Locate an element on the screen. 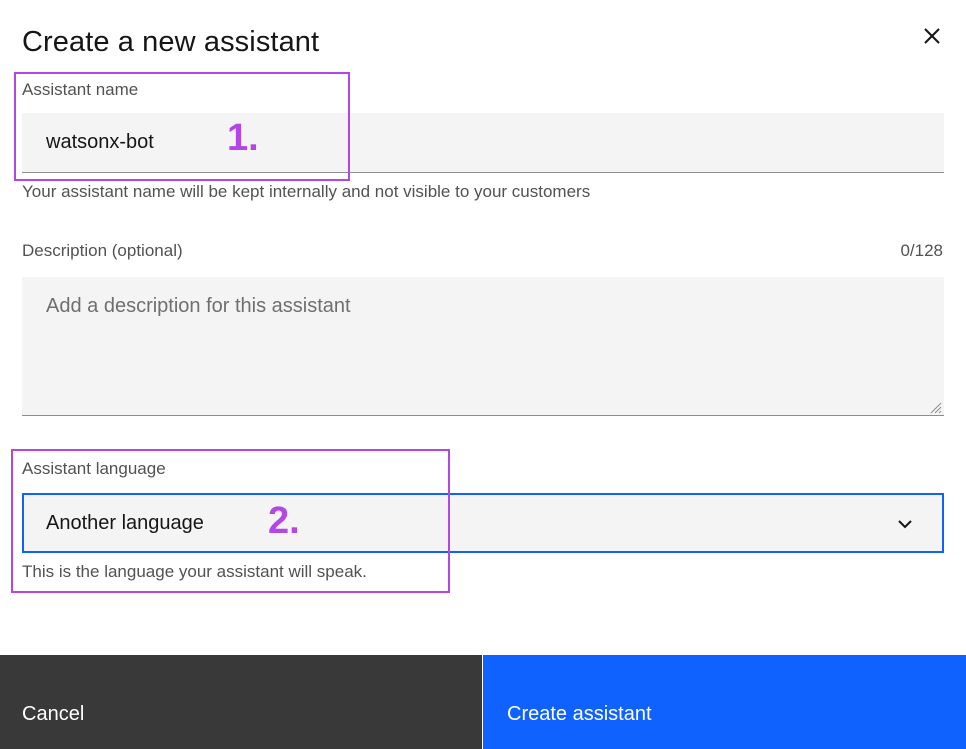 The height and width of the screenshot is (749, 966). description-label: Description (optional) is located at coordinates (102, 250).